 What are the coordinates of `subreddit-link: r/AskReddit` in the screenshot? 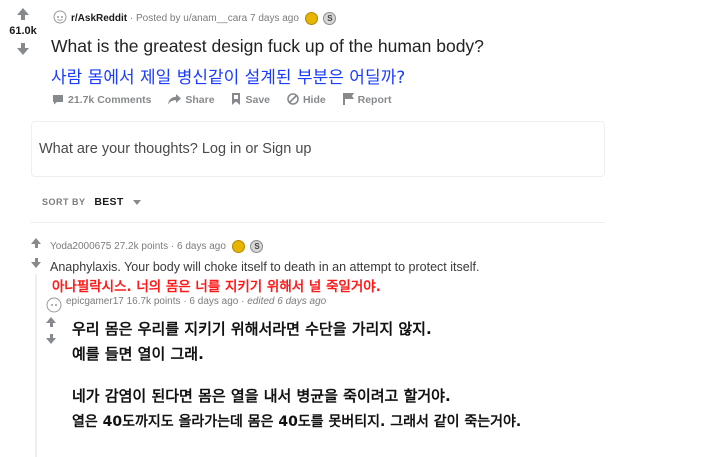 It's located at (99, 18).